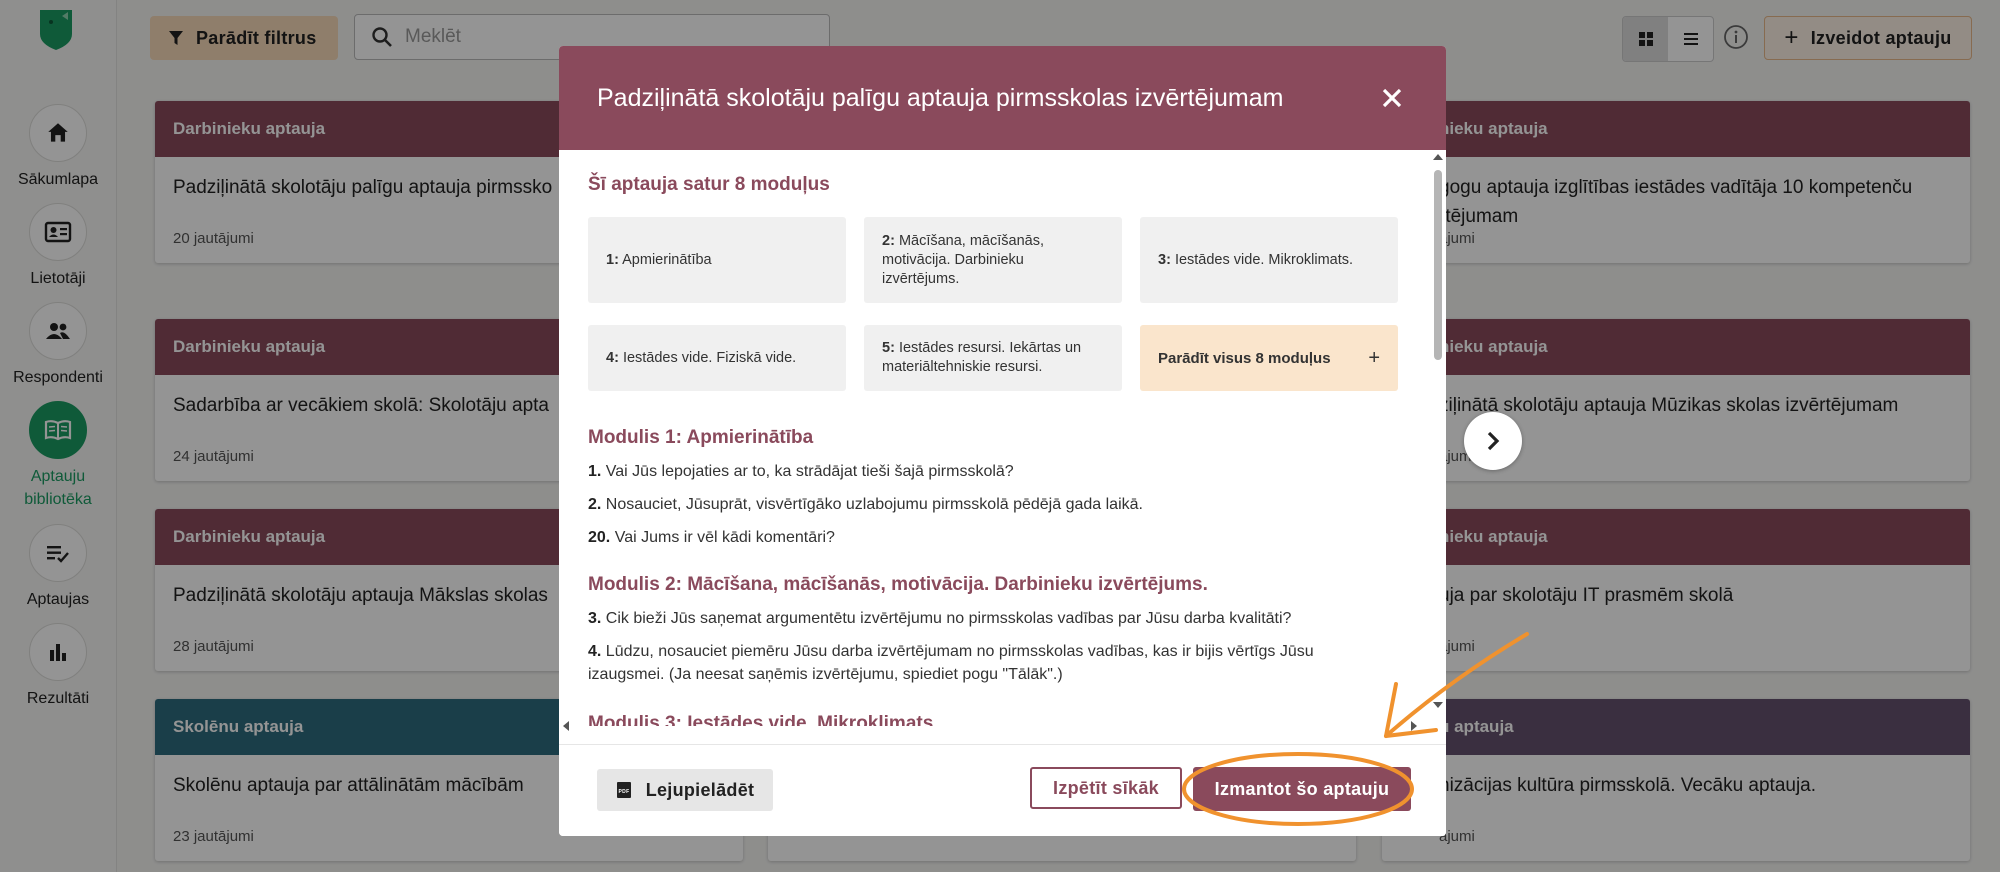 Image resolution: width=2000 pixels, height=872 pixels. I want to click on question-num: 2., so click(595, 504).